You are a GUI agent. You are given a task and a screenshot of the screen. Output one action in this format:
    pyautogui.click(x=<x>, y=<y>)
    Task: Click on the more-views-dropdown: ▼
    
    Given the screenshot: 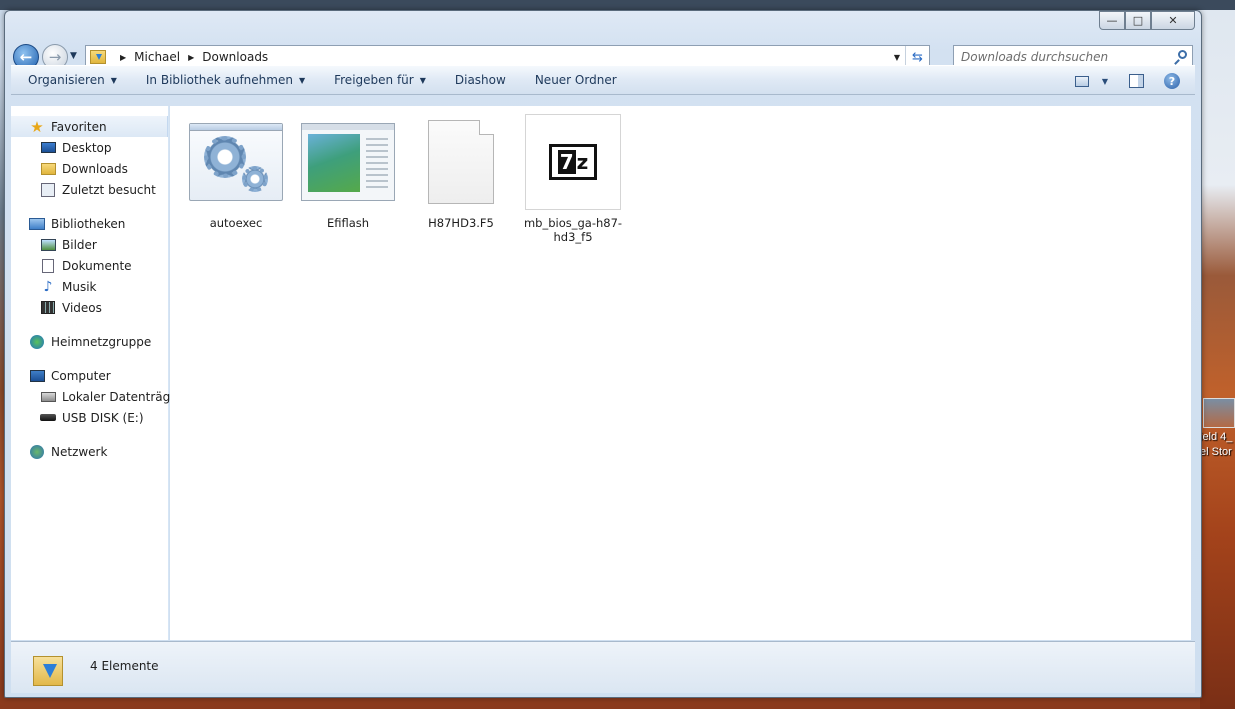 What is the action you would take?
    pyautogui.click(x=1105, y=81)
    